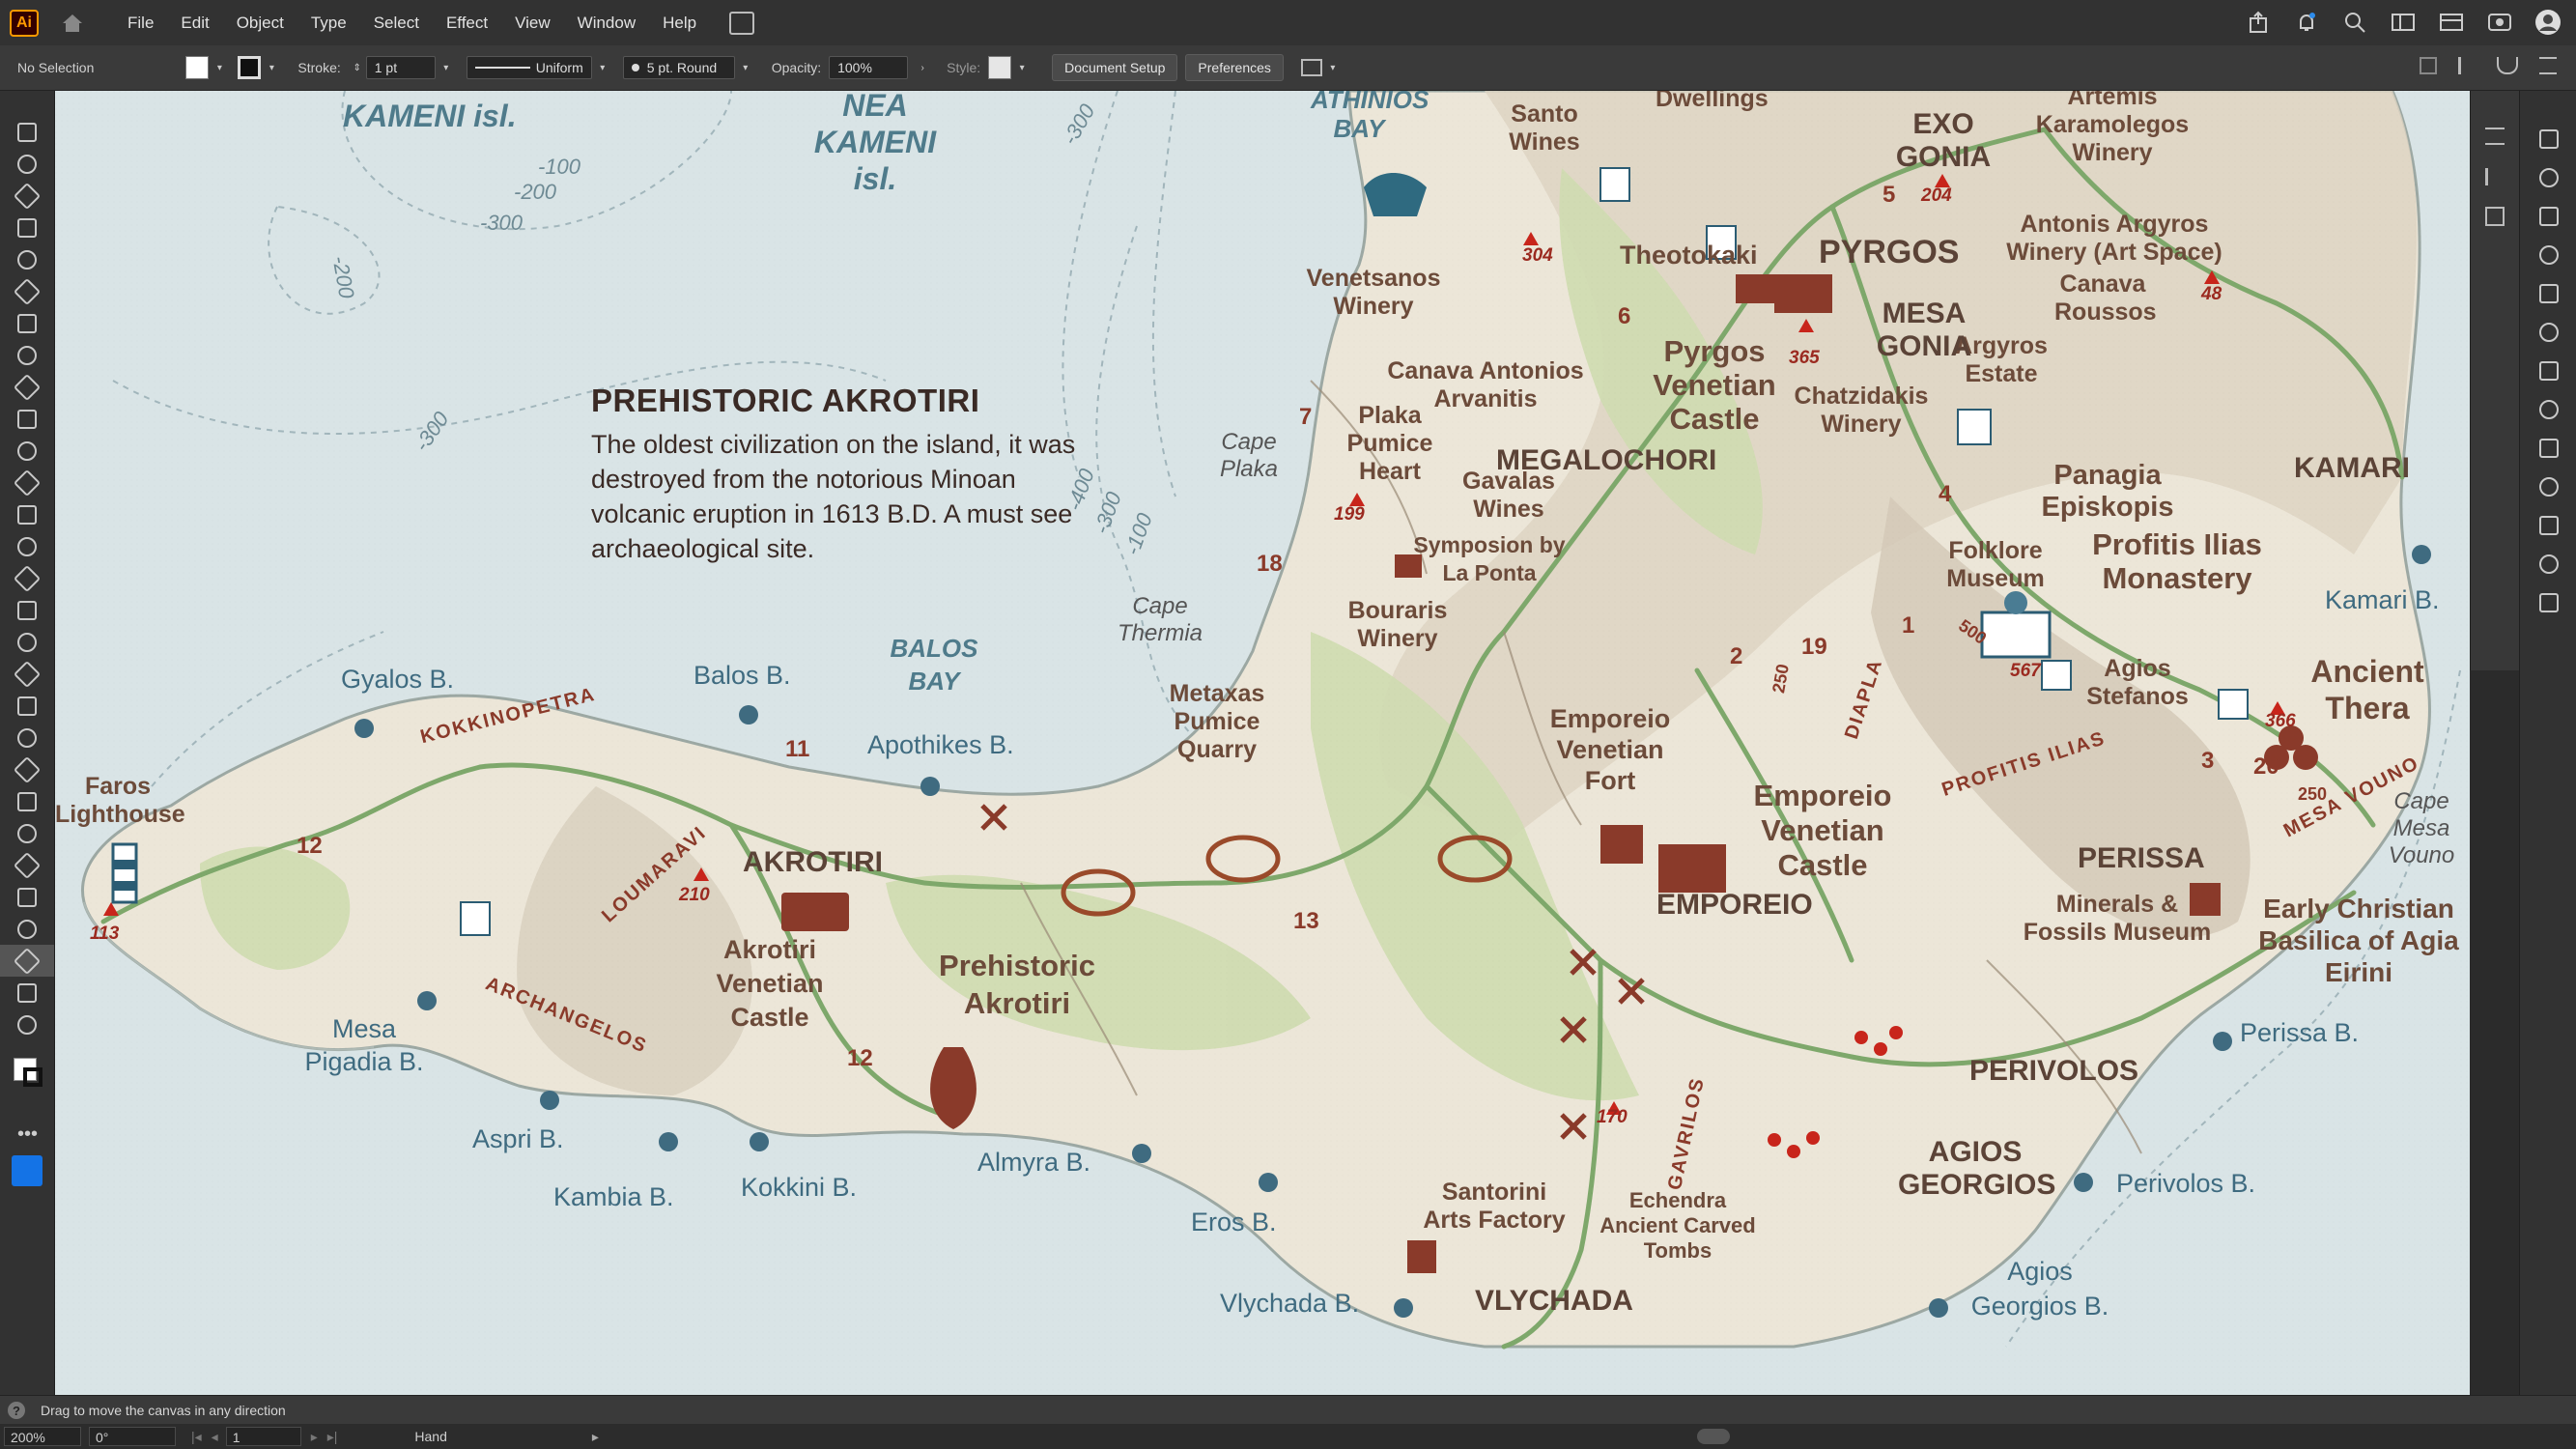 The image size is (2576, 1449). Describe the element at coordinates (27, 514) in the screenshot. I see `rotate-tool-button` at that location.